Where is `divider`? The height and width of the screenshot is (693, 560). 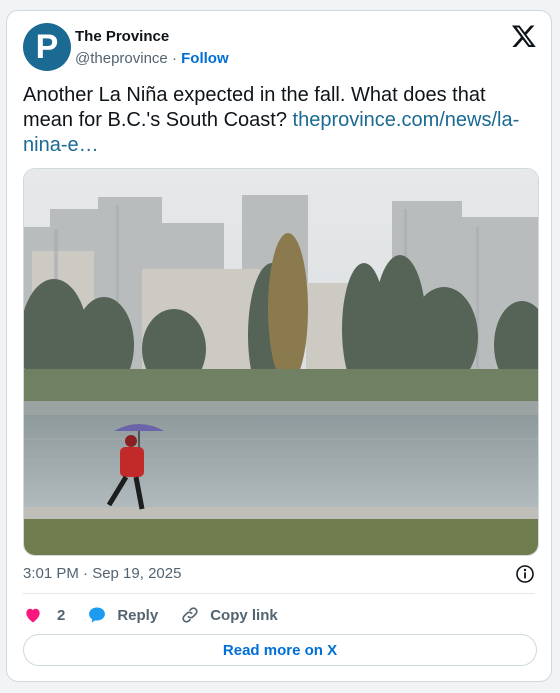
divider is located at coordinates (279, 593).